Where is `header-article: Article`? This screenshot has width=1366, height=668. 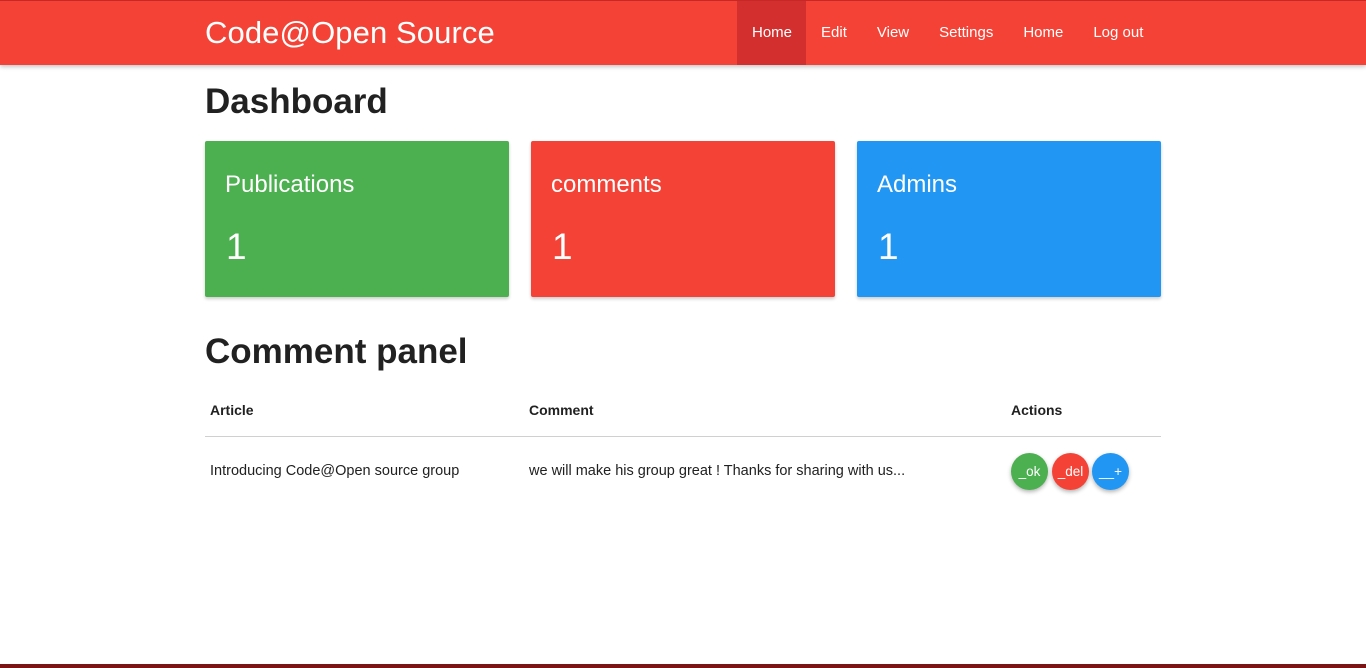 header-article: Article is located at coordinates (232, 410).